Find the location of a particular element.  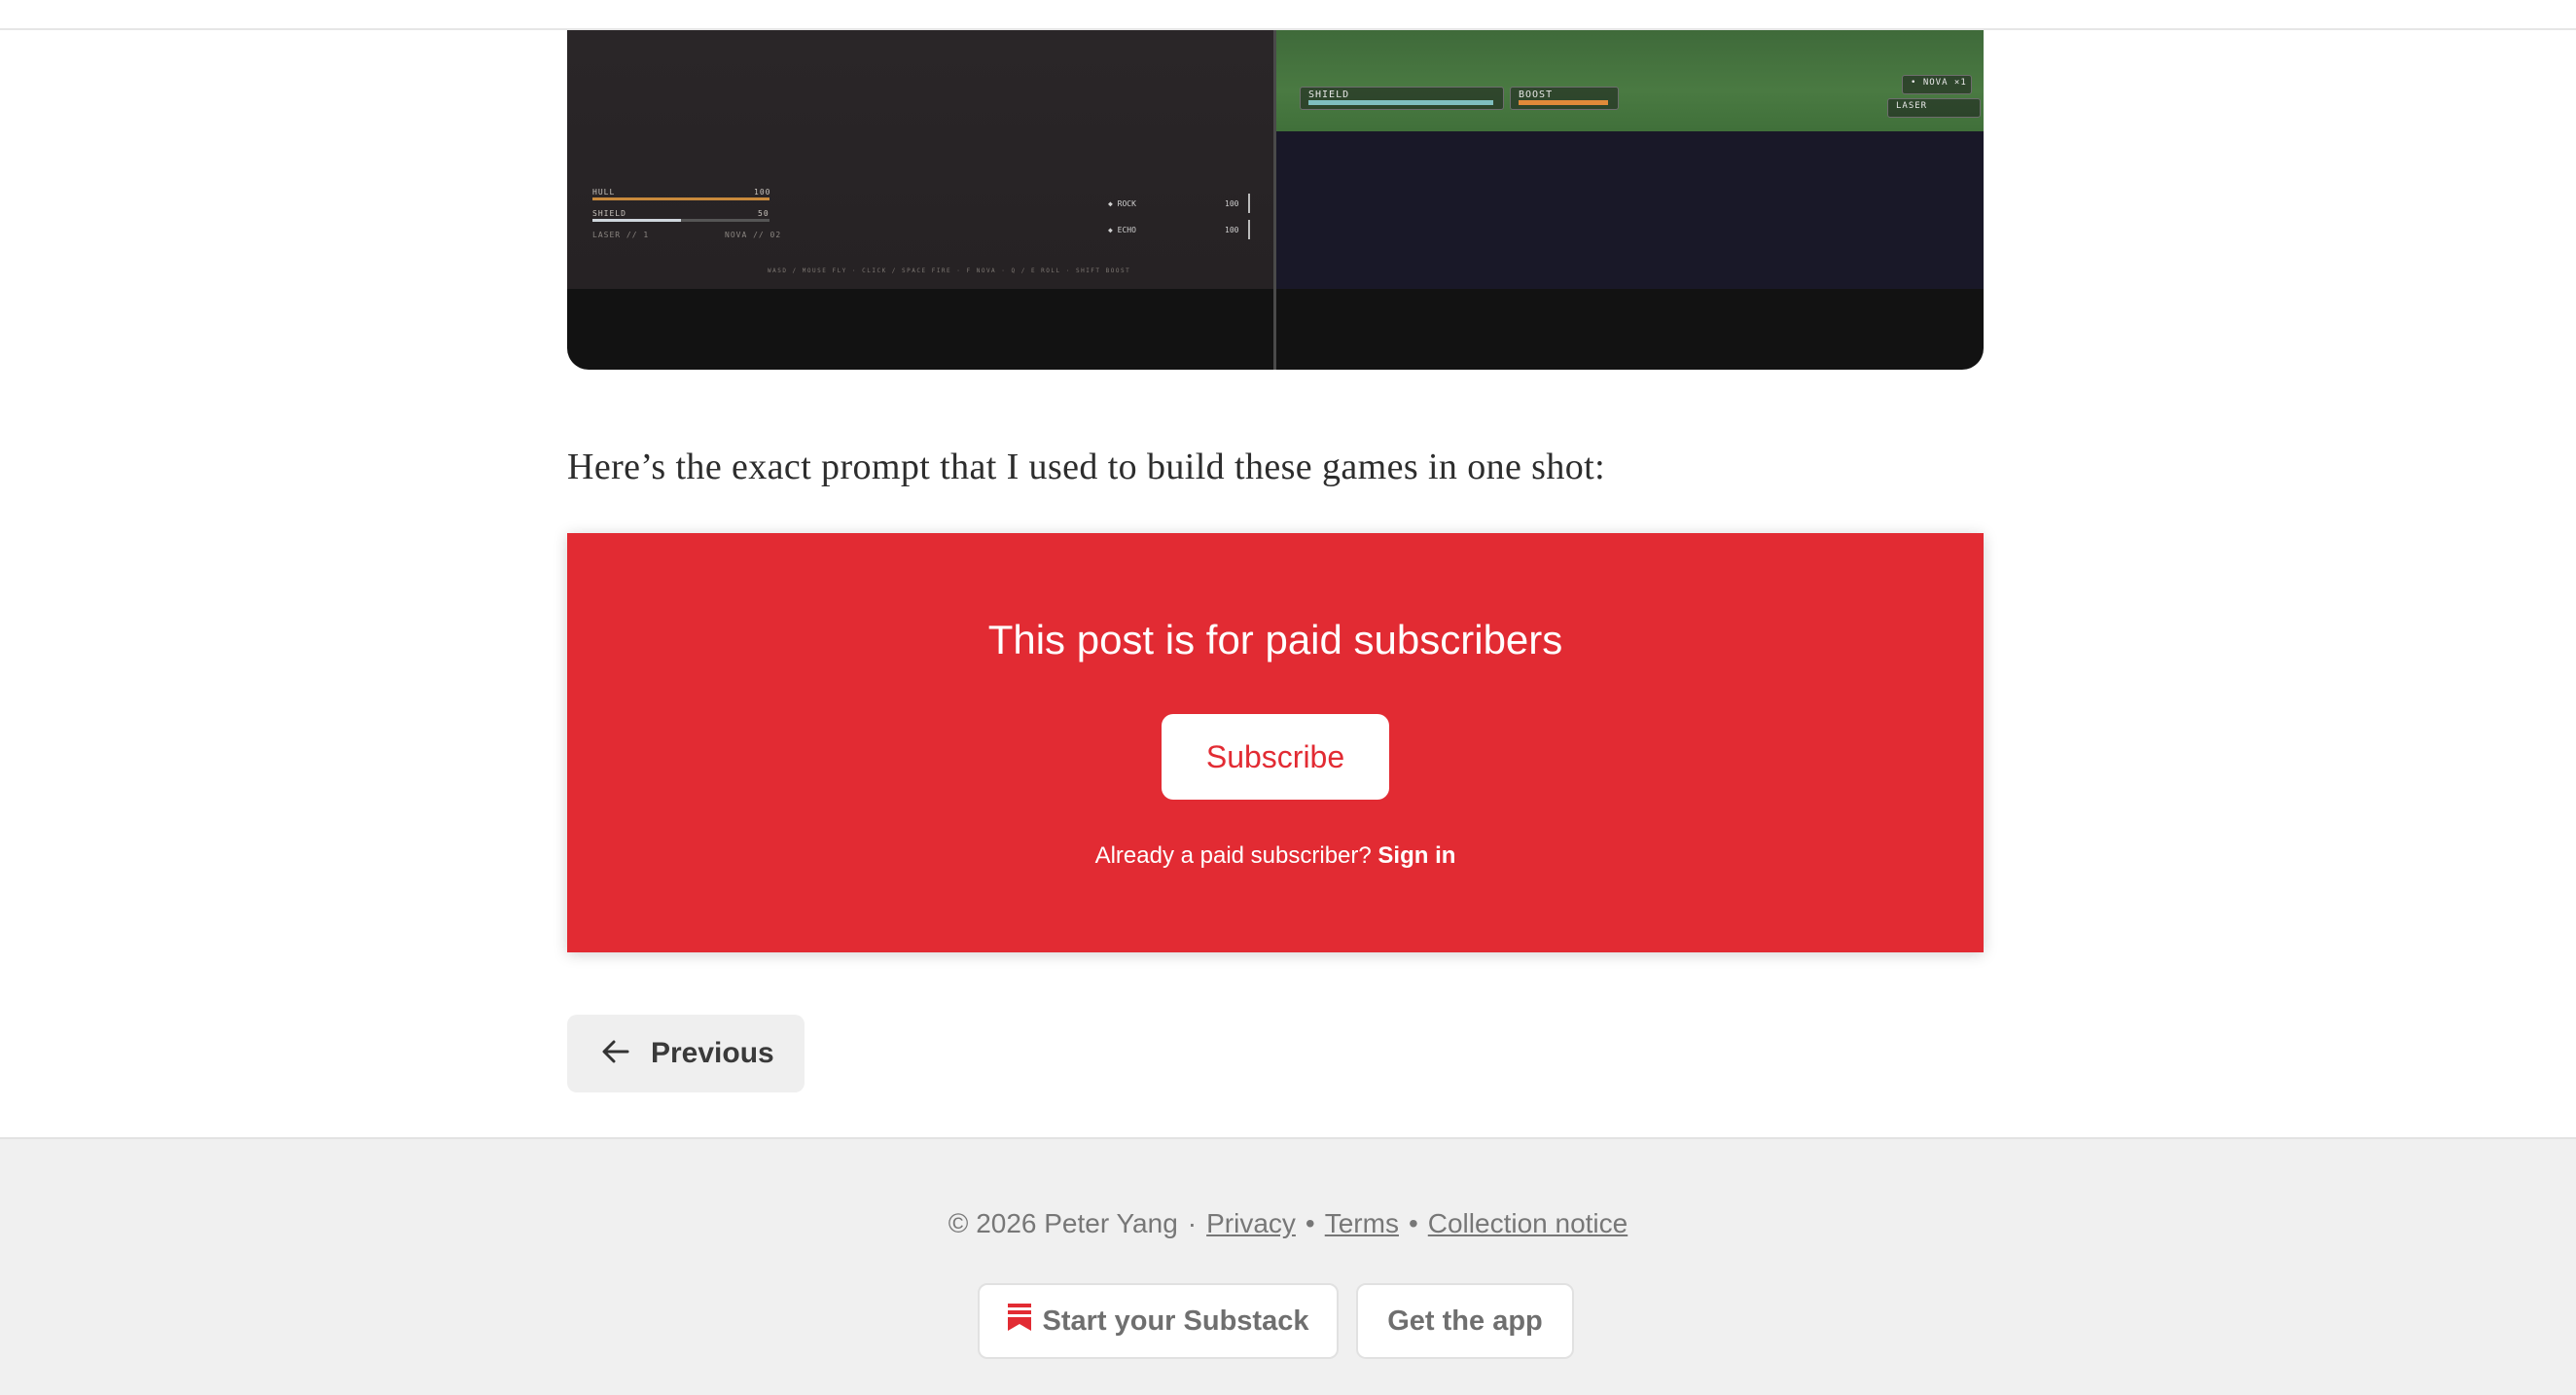

previous-post-button: Previous is located at coordinates (686, 1053).